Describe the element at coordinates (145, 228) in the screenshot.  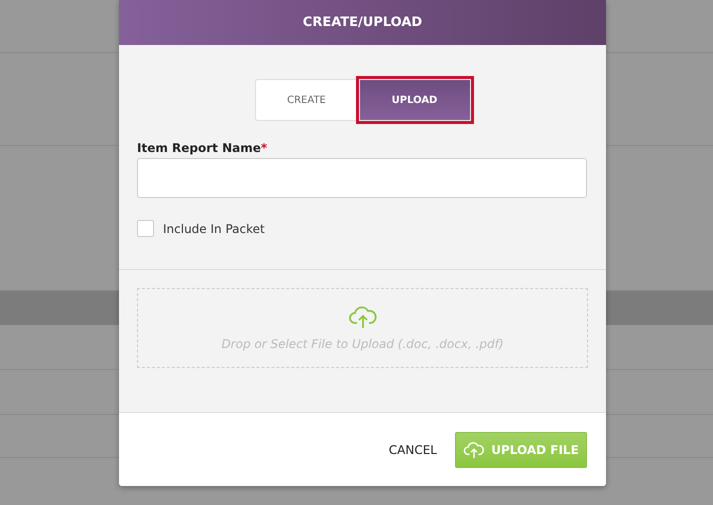
I see `checkbox` at that location.